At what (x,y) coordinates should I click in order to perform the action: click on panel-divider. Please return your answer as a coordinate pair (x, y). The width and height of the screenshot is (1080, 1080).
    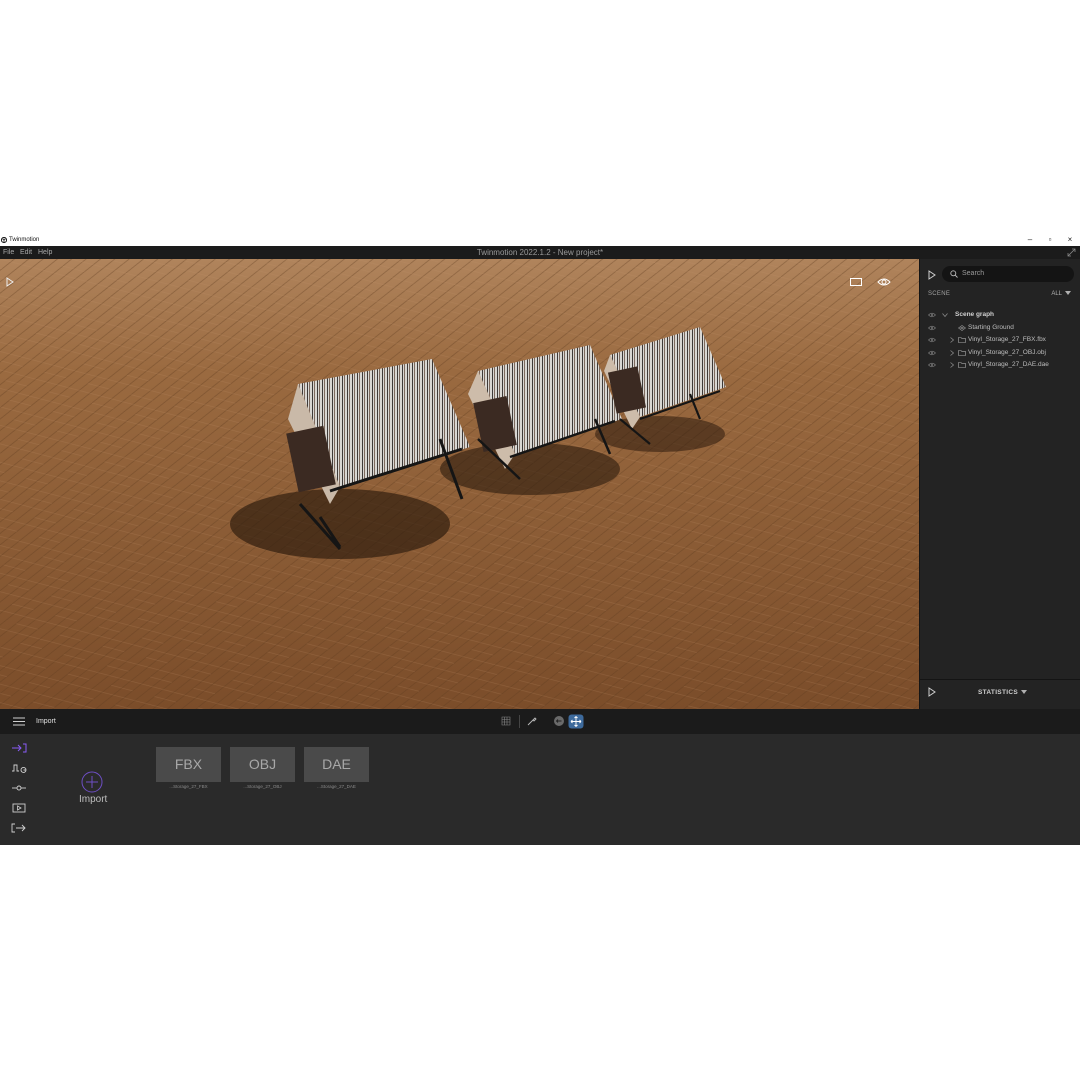
    Looking at the image, I should click on (1000, 679).